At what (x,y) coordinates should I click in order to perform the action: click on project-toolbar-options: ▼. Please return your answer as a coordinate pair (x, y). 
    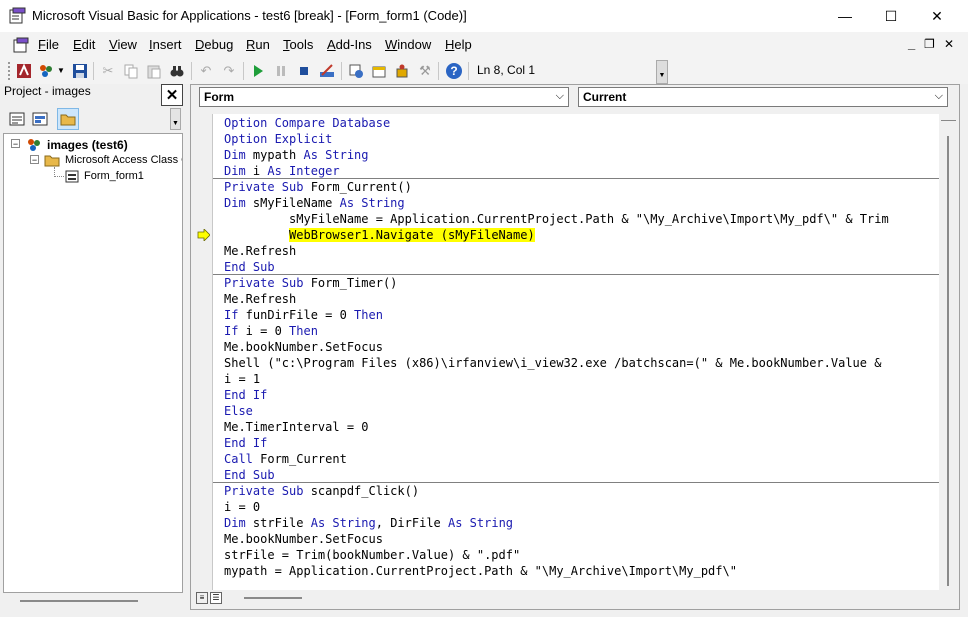
    Looking at the image, I should click on (175, 119).